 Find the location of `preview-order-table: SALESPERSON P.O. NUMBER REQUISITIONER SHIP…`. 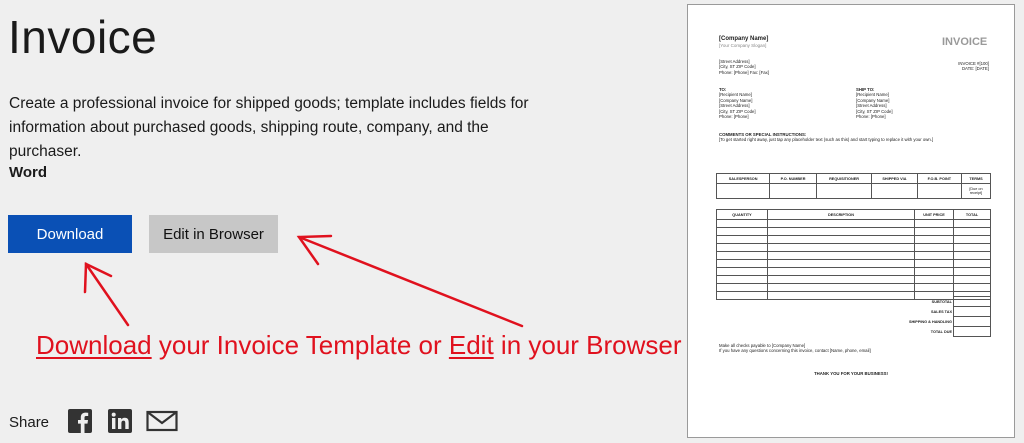

preview-order-table: SALESPERSON P.O. NUMBER REQUISITIONER SHIP… is located at coordinates (853, 186).